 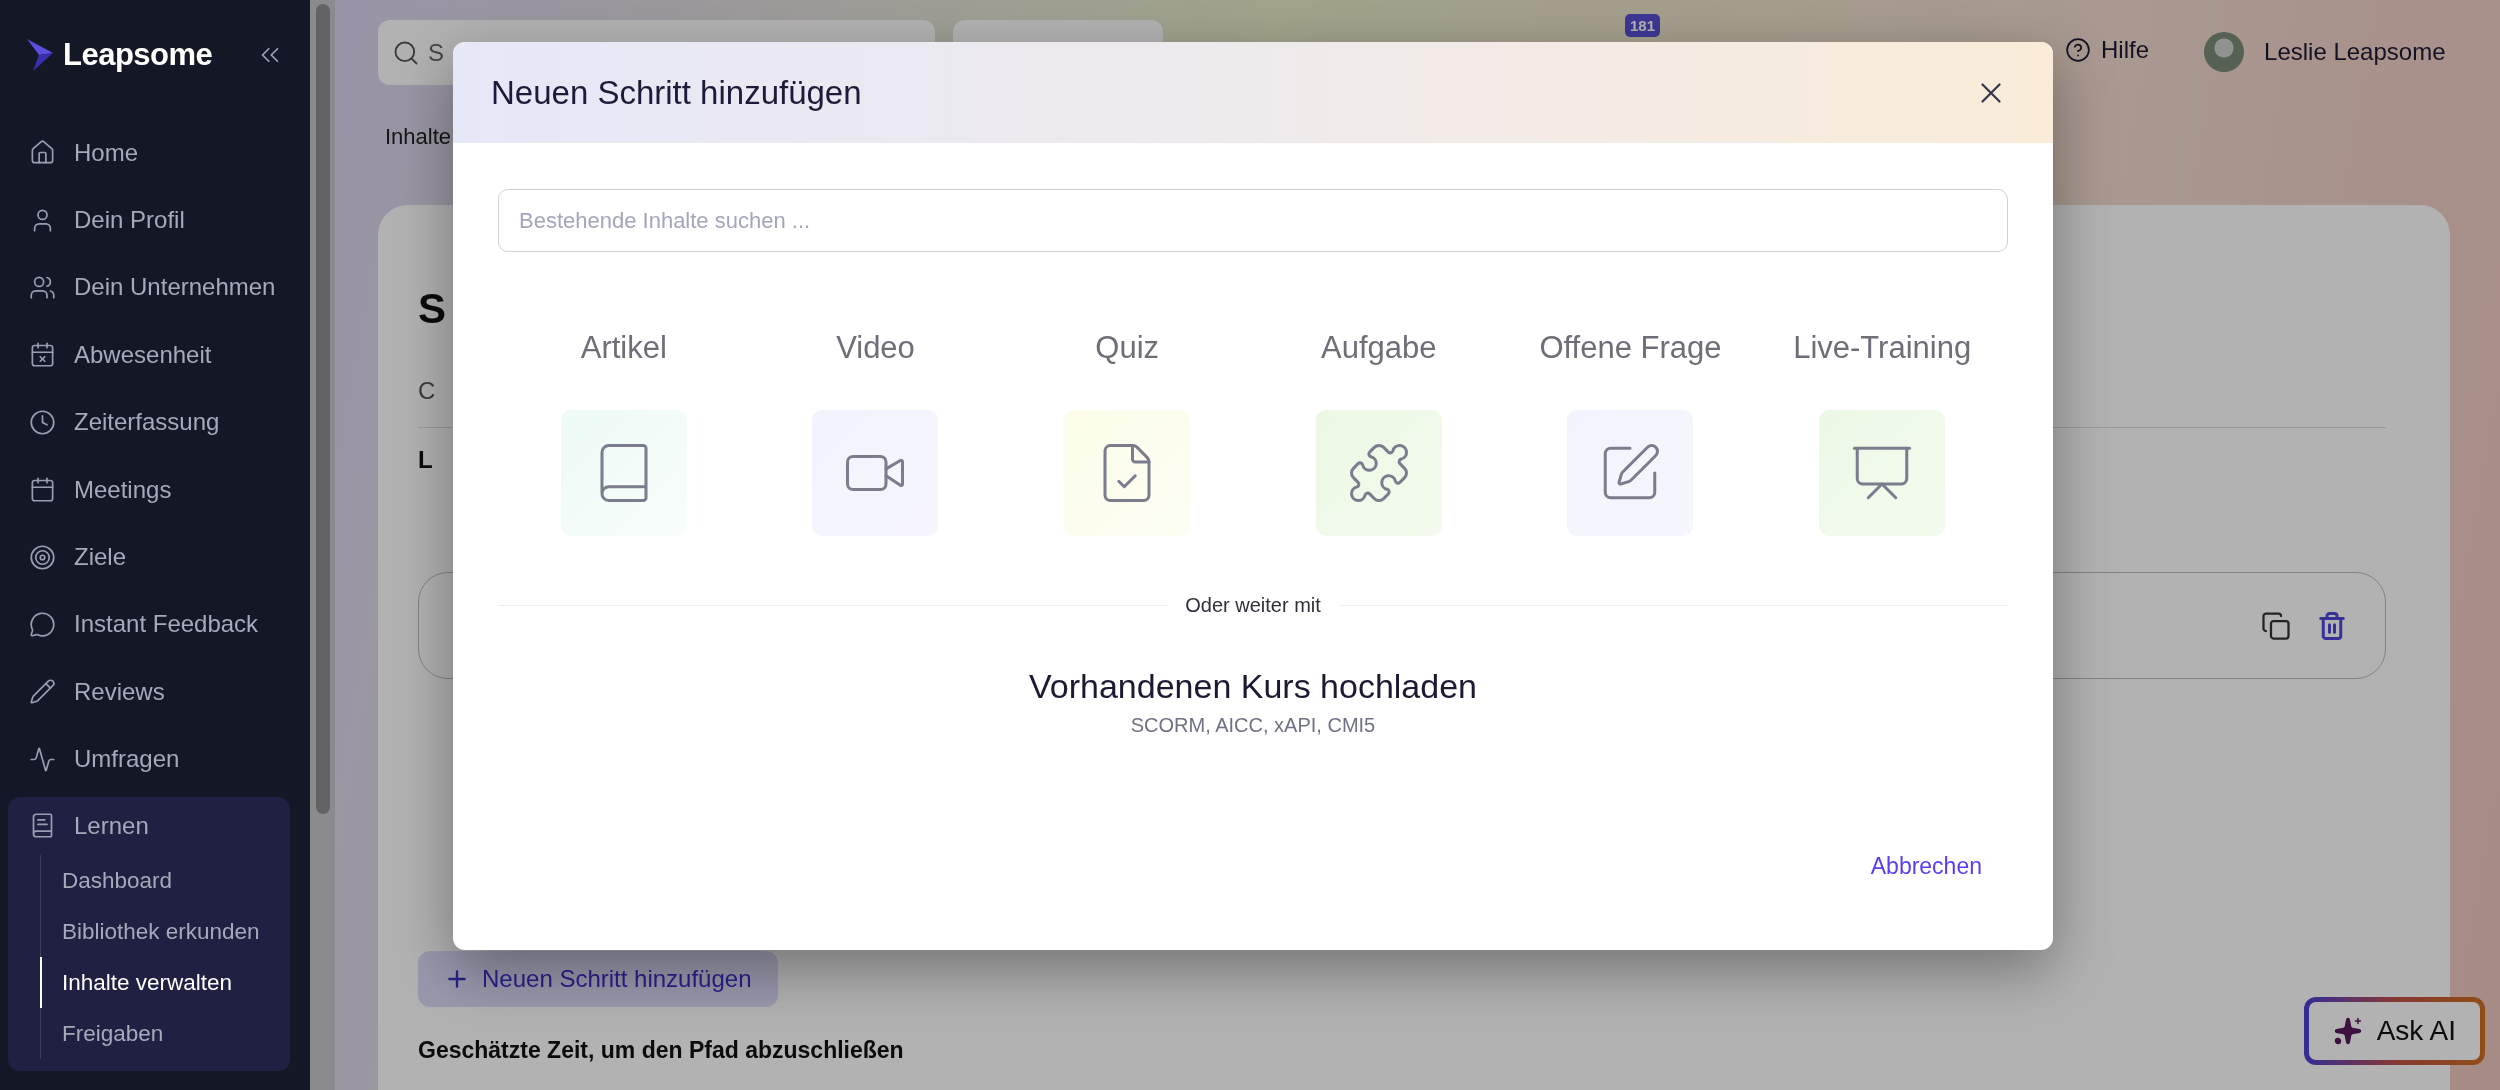 I want to click on help-link: Hilfe, so click(x=2107, y=50).